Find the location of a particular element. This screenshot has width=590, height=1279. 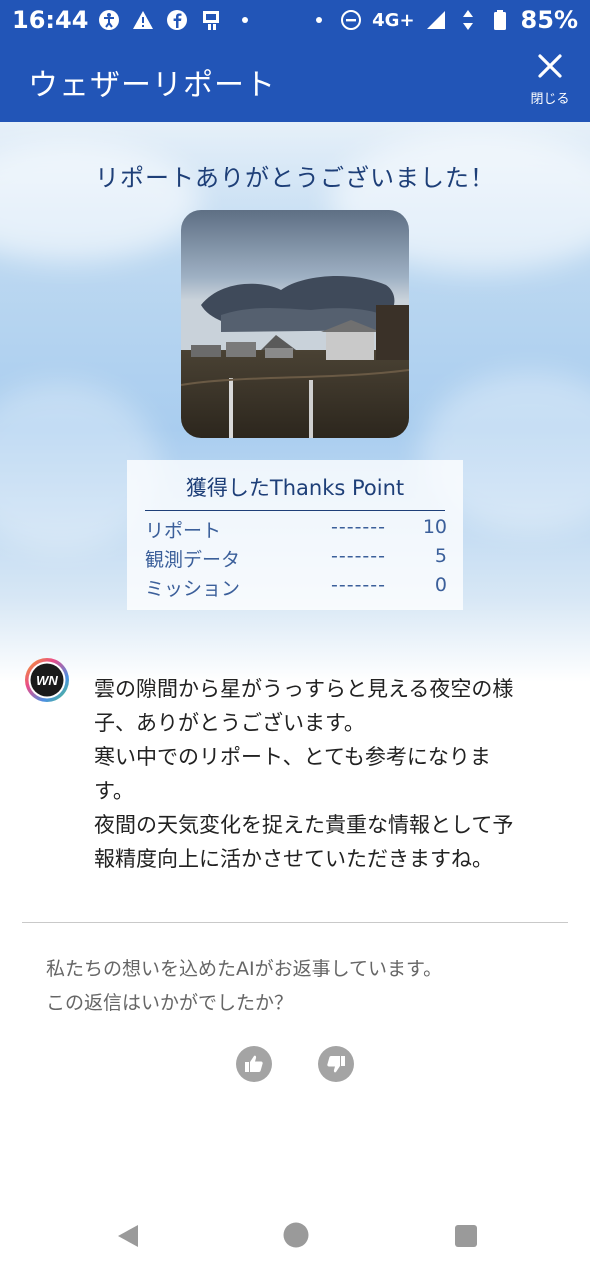

reply-line: す。 is located at coordinates (114, 791).